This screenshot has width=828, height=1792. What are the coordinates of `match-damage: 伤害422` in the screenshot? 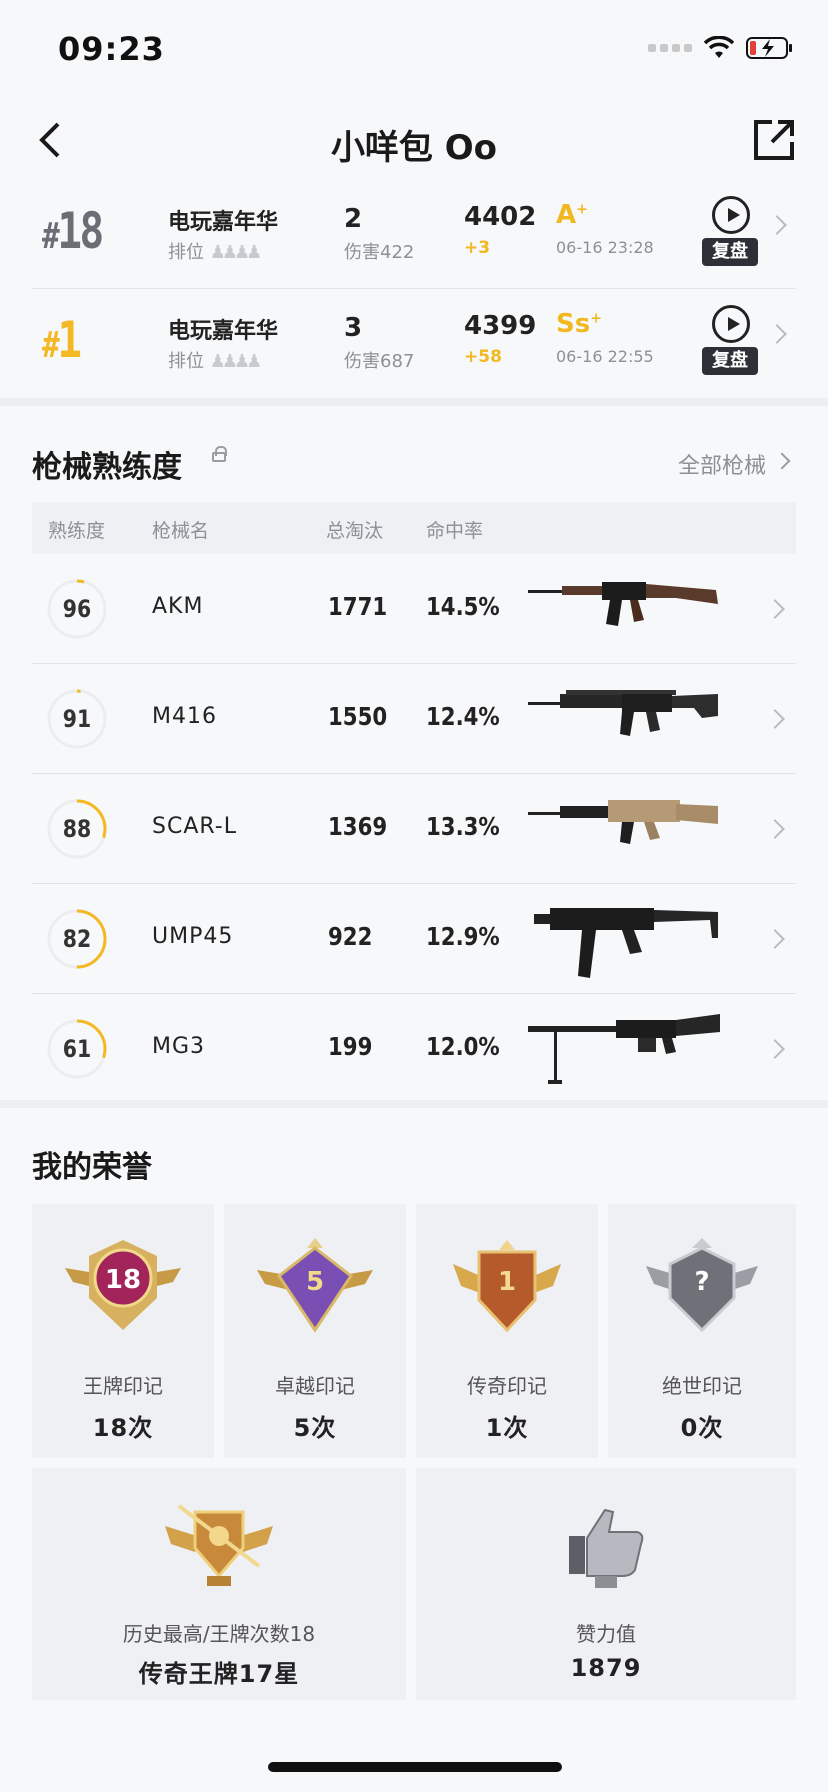 It's located at (379, 252).